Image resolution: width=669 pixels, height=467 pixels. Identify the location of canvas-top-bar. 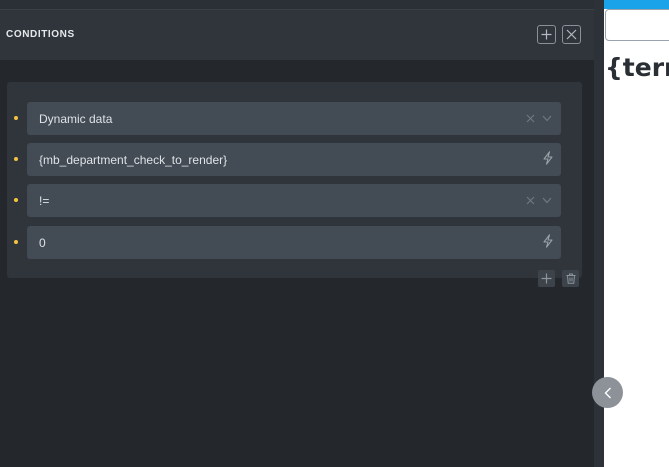
(636, 4).